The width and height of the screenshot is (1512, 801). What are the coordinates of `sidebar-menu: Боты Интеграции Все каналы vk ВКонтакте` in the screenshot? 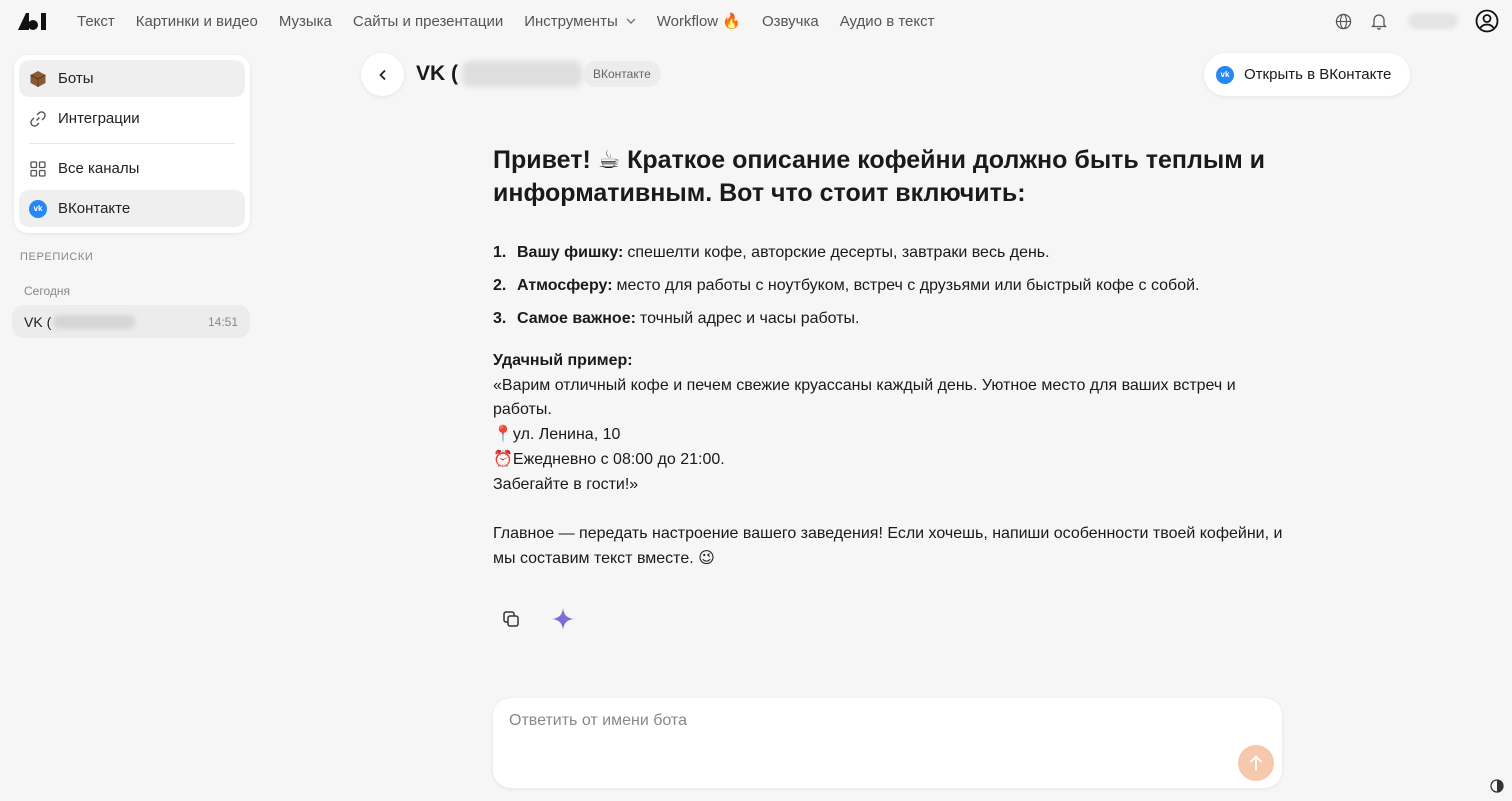 It's located at (132, 144).